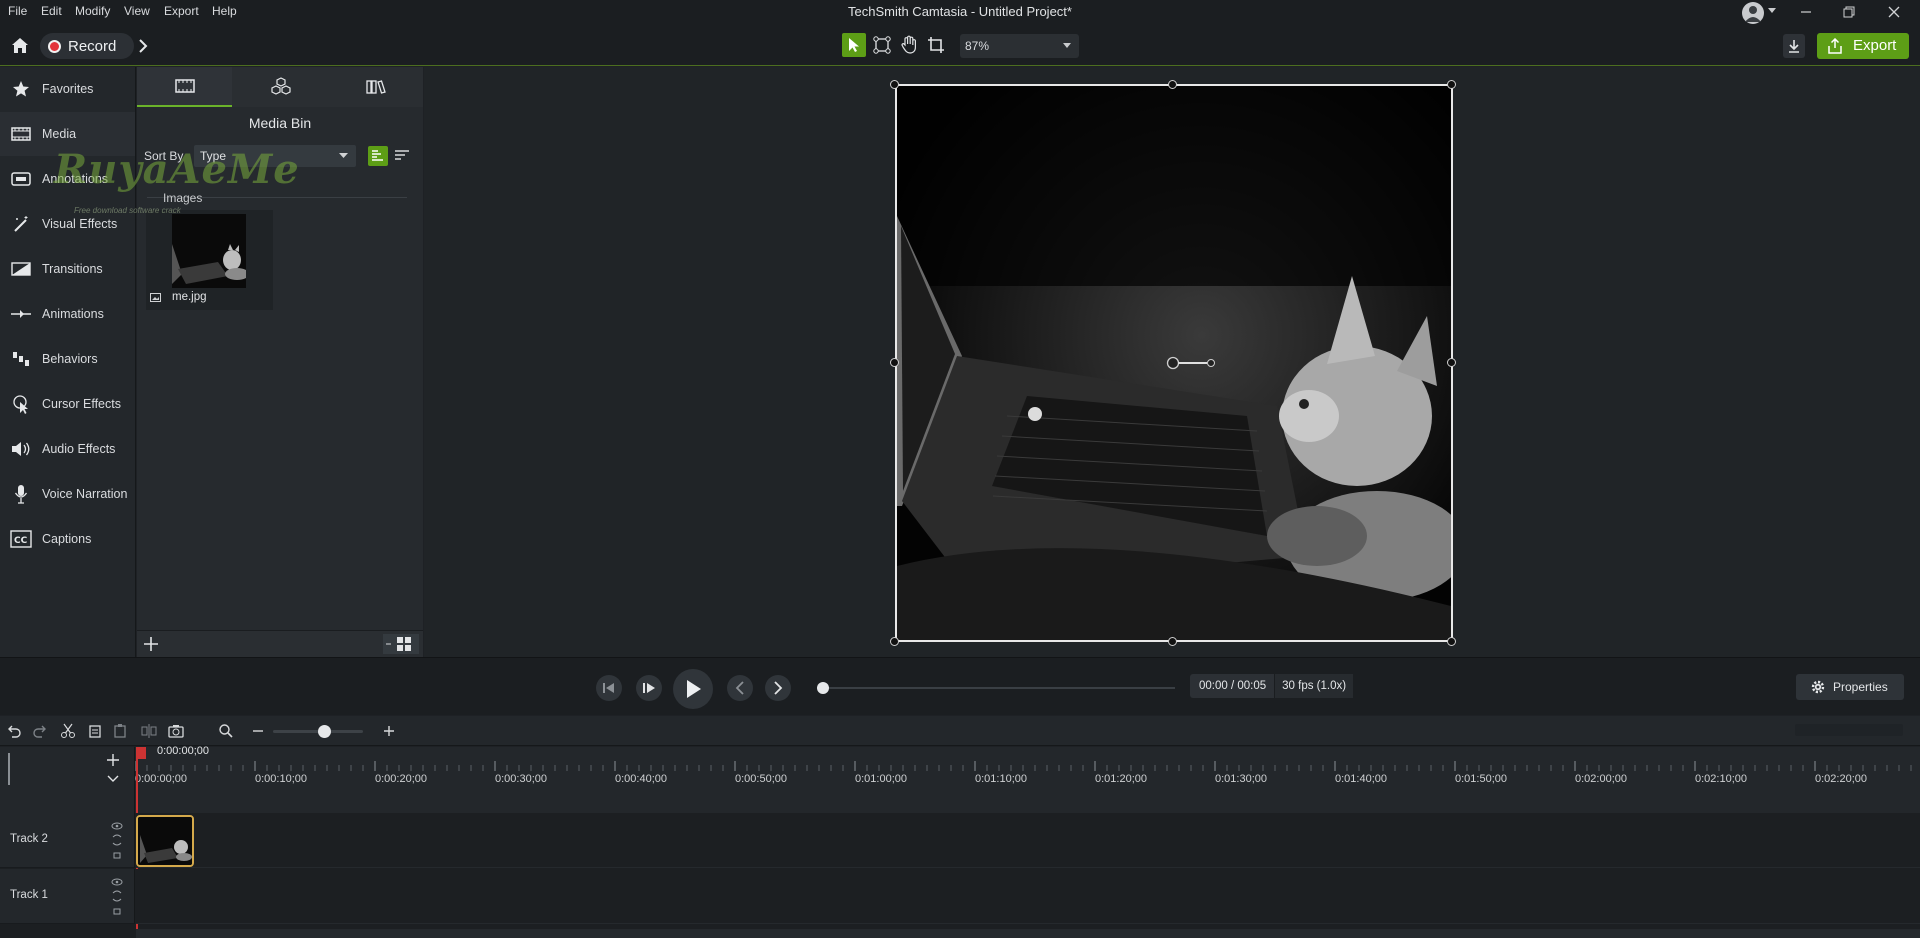 The width and height of the screenshot is (1920, 938). What do you see at coordinates (909, 45) in the screenshot?
I see `pan-hand-icon` at bounding box center [909, 45].